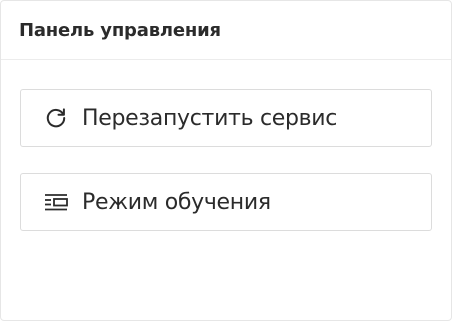 This screenshot has width=452, height=321. What do you see at coordinates (176, 202) in the screenshot?
I see `learning-mode-label: Режим обучения` at bounding box center [176, 202].